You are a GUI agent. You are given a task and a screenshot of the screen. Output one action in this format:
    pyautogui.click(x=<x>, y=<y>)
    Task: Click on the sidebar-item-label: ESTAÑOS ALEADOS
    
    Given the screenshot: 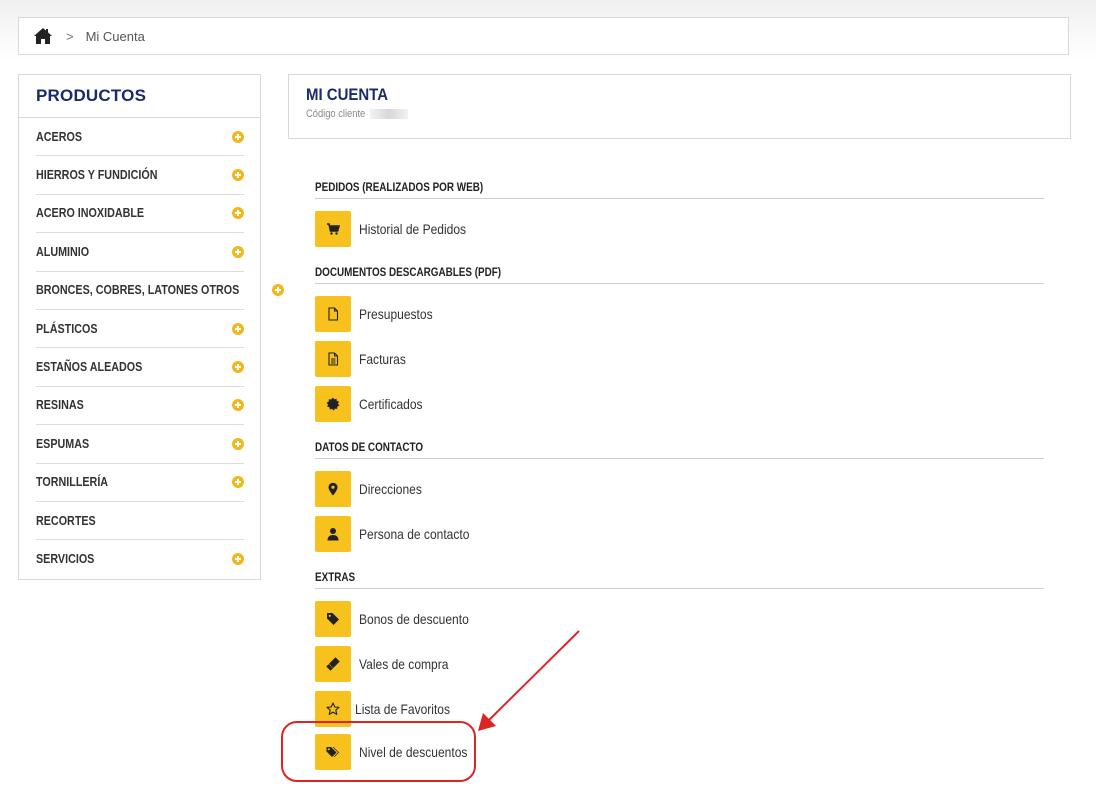 What is the action you would take?
    pyautogui.click(x=89, y=367)
    